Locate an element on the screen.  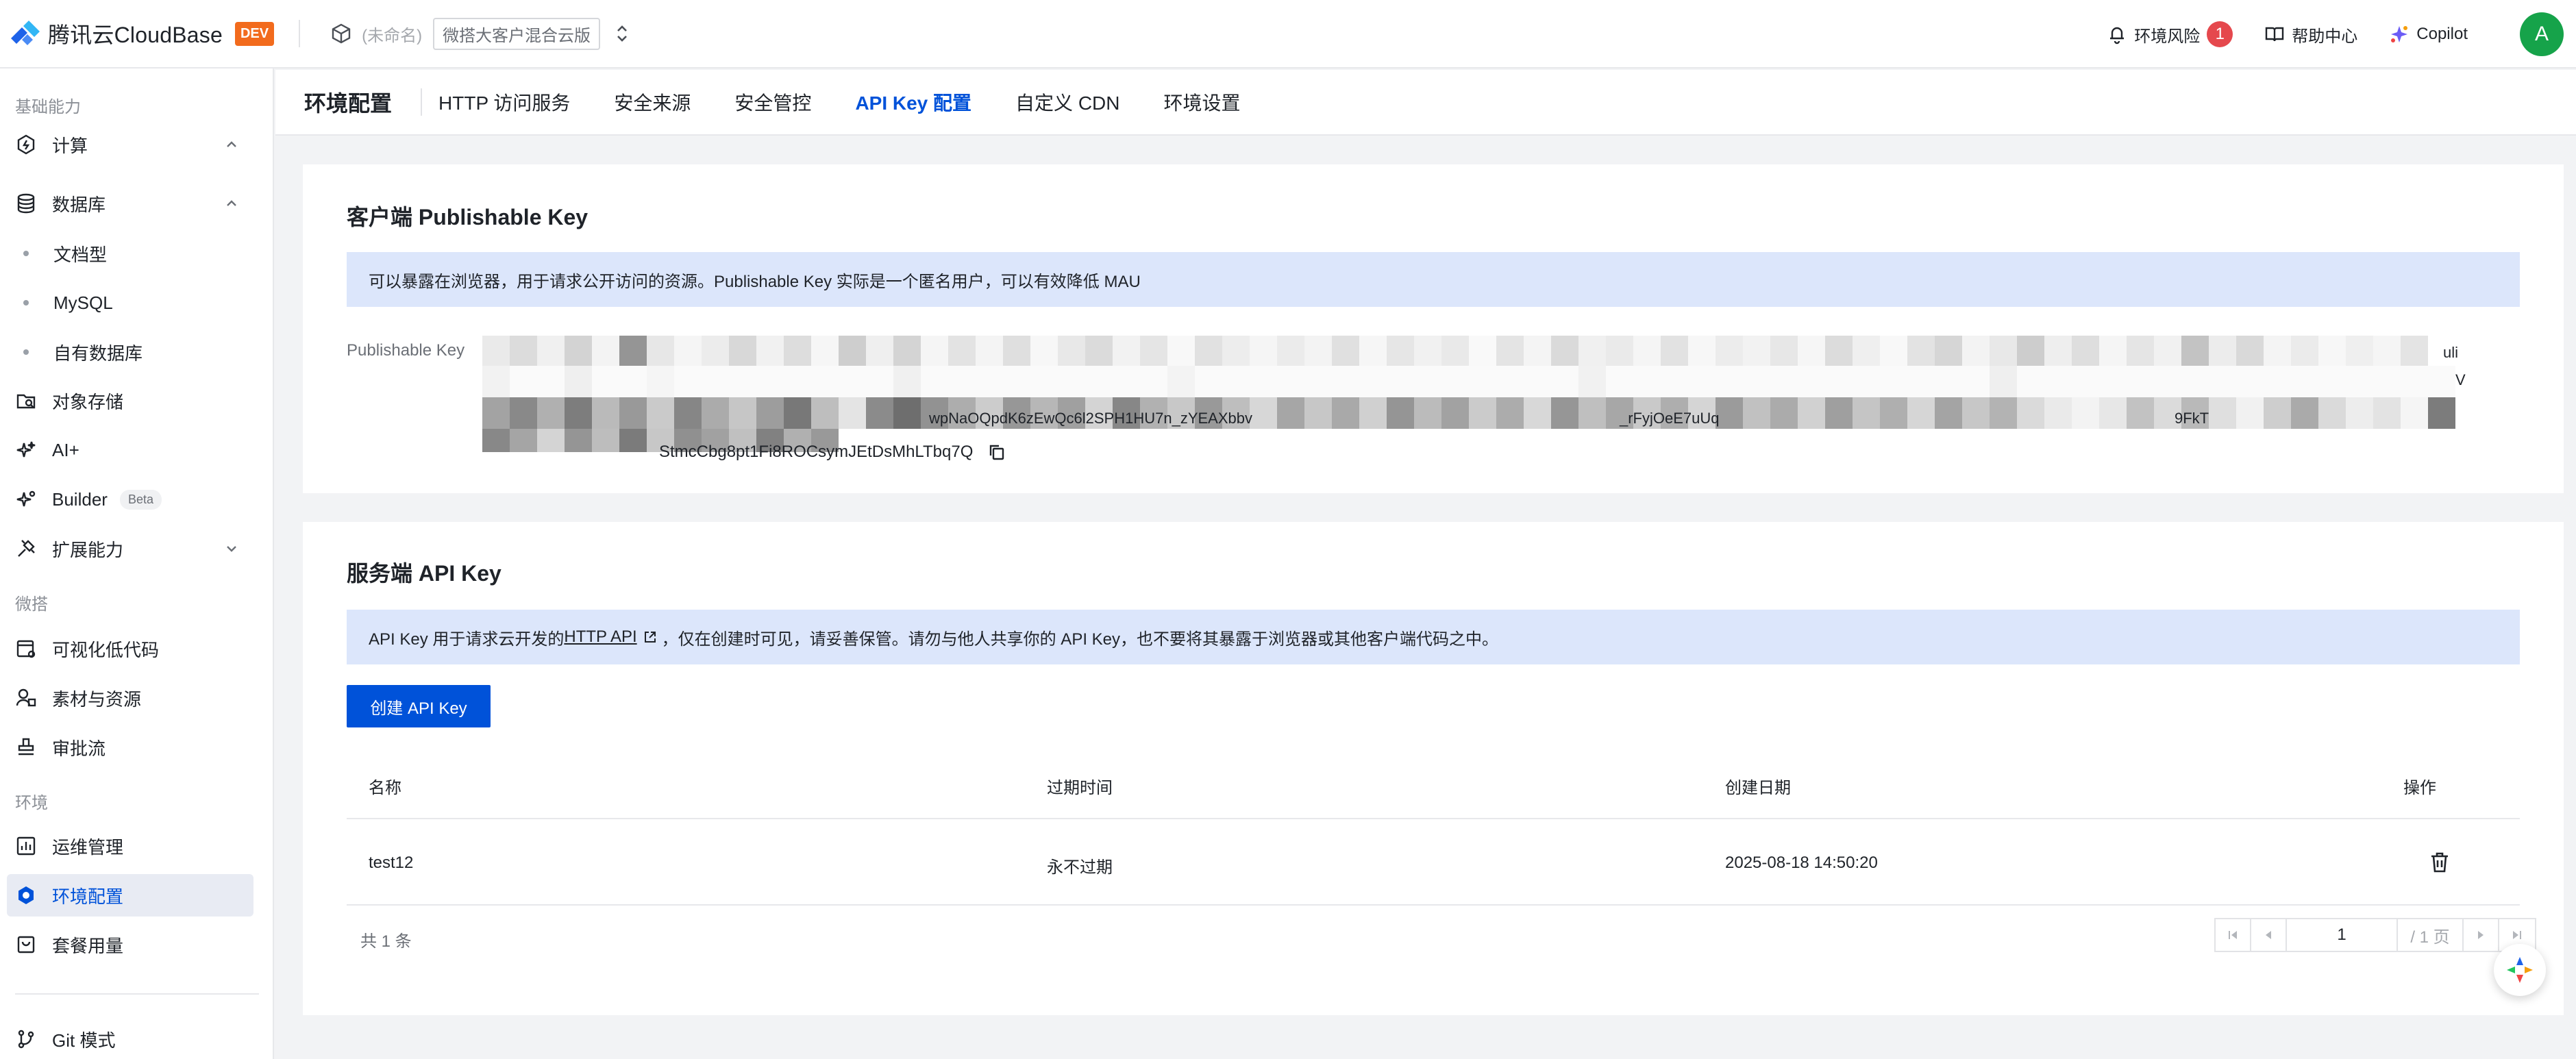
sidebar-item-label: 审批流 is located at coordinates (79, 749).